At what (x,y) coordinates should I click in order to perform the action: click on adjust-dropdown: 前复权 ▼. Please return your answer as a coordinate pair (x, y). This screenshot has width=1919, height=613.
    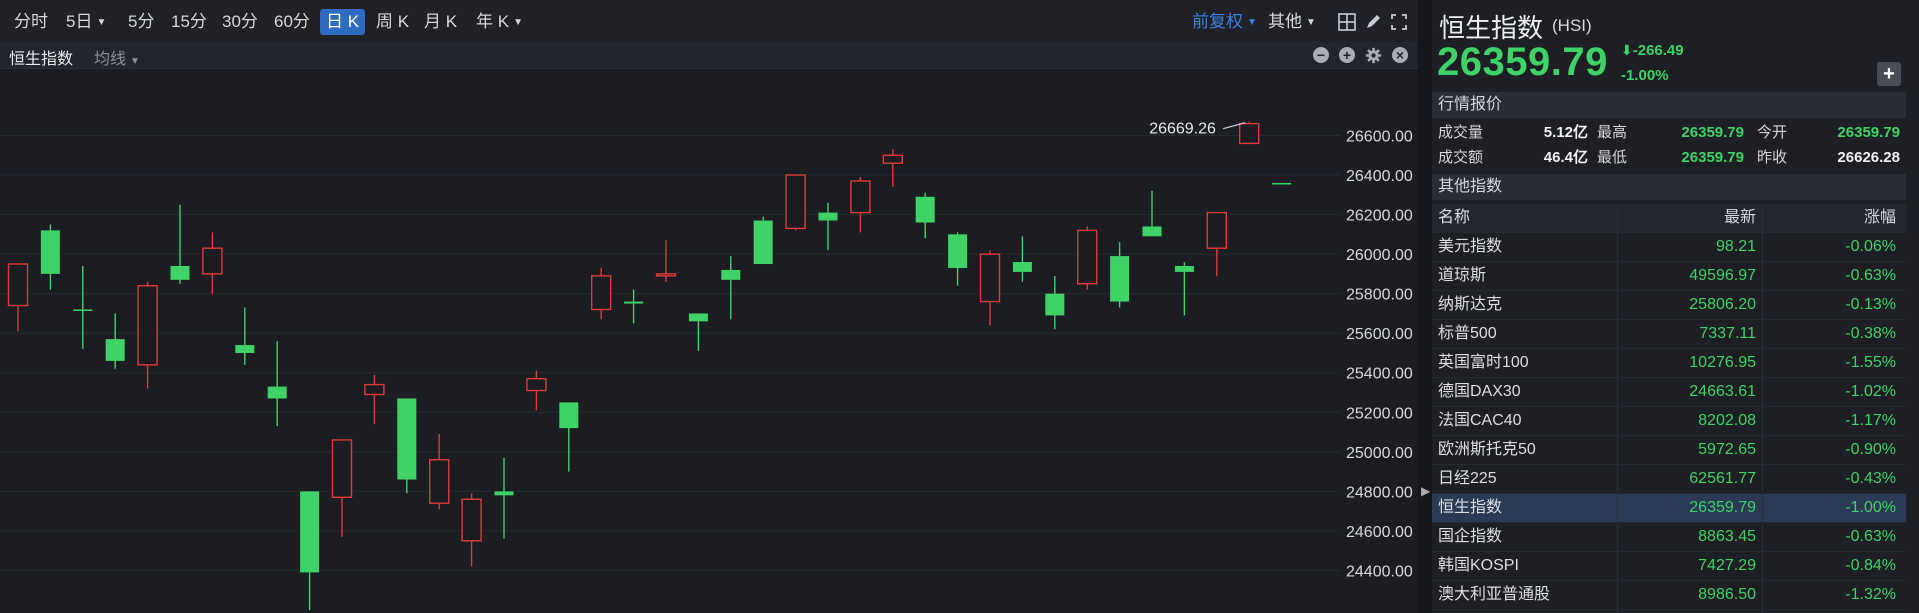
    Looking at the image, I should click on (1224, 22).